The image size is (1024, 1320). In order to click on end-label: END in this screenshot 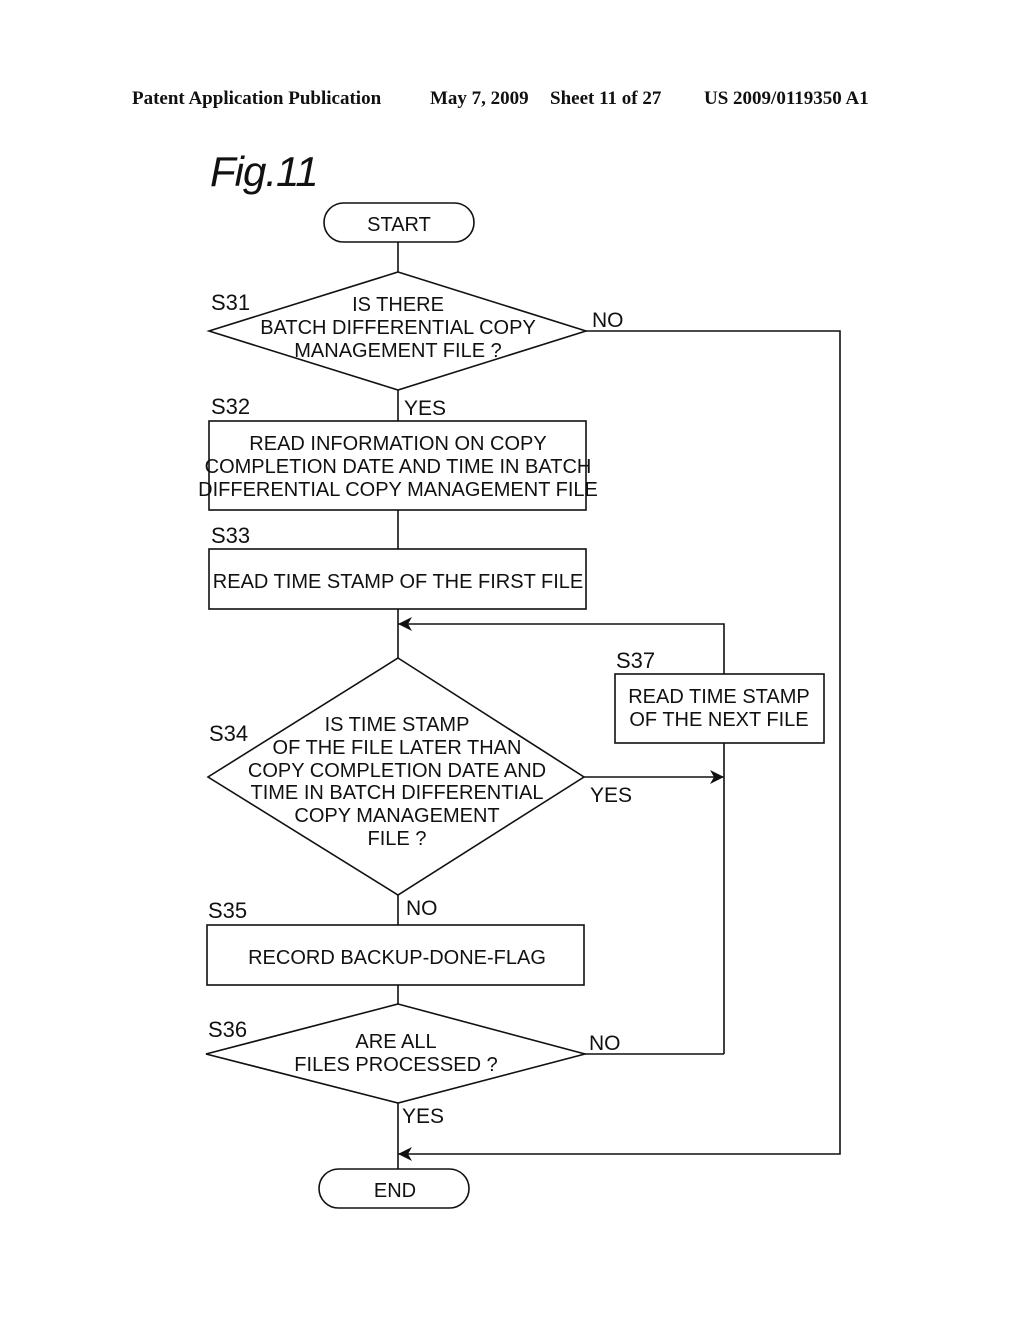, I will do `click(395, 1191)`.